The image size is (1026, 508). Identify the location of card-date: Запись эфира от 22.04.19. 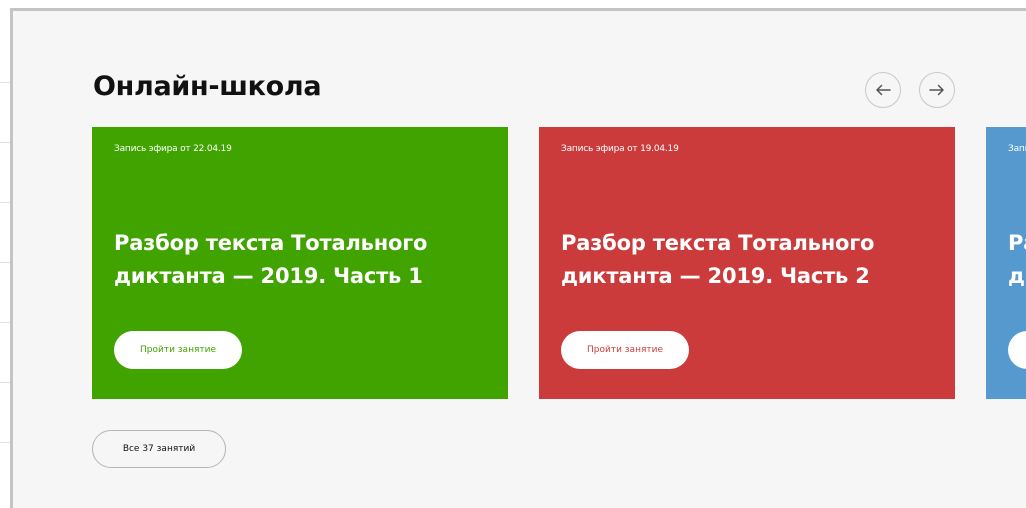
(173, 149).